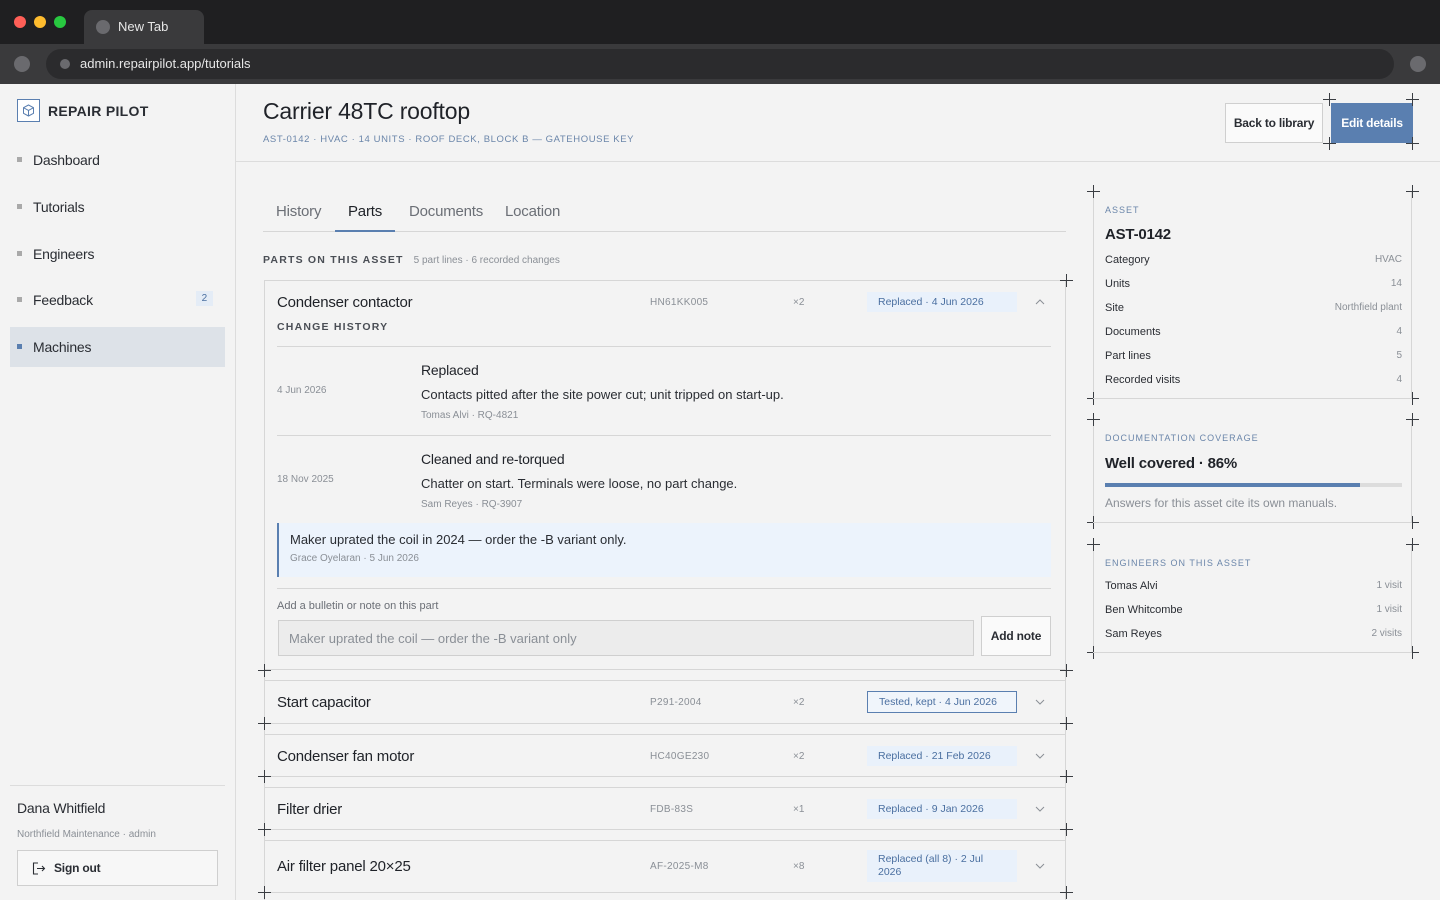  Describe the element at coordinates (117, 347) in the screenshot. I see `sidebar-item-machines: Machines` at that location.